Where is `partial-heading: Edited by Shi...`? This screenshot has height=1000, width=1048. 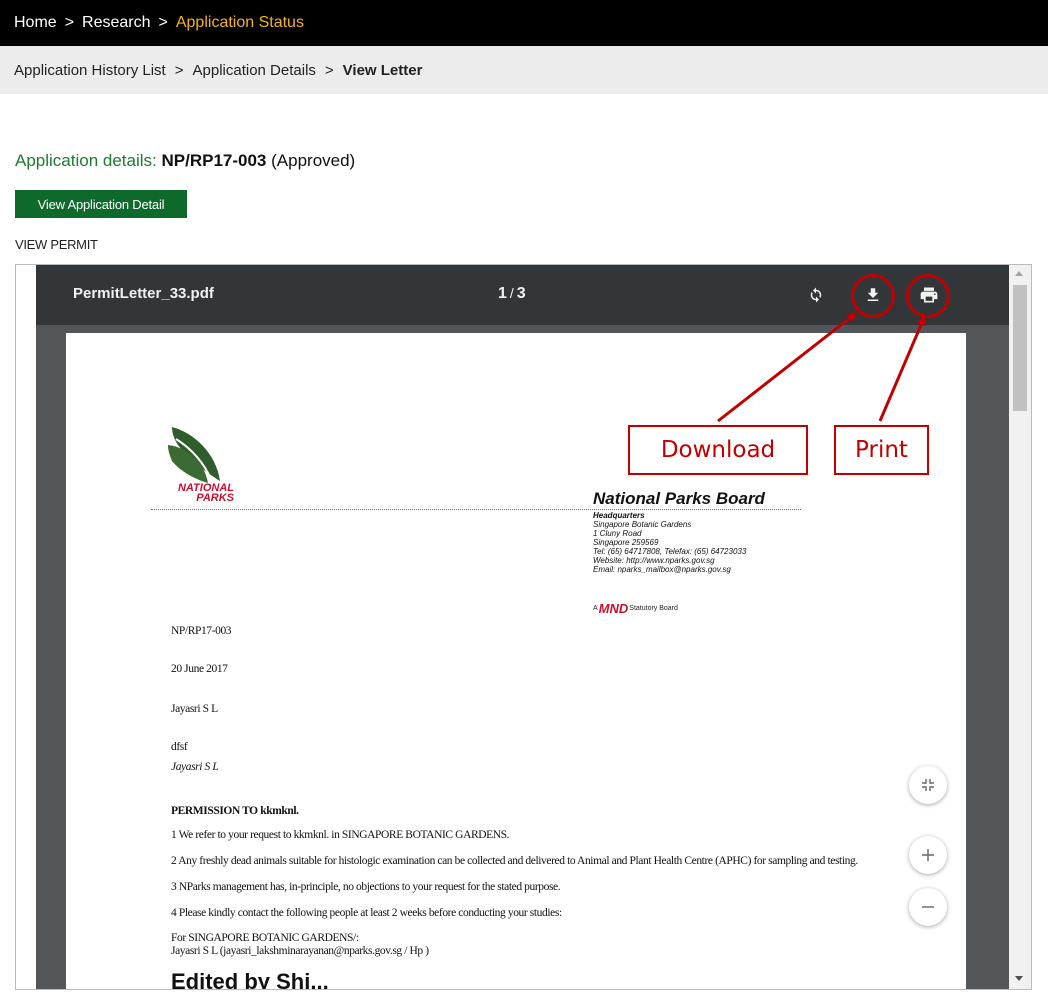 partial-heading: Edited by Shi... is located at coordinates (250, 979).